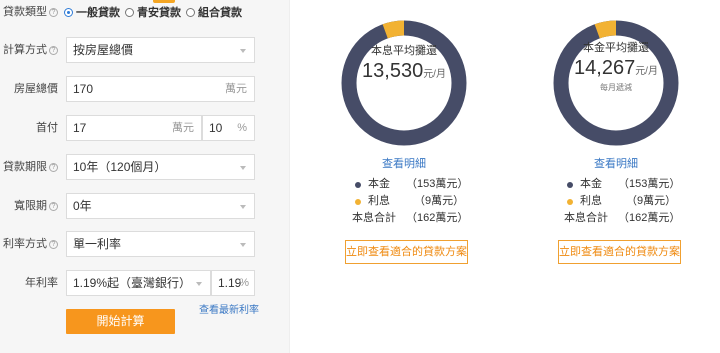 This screenshot has width=720, height=353. Describe the element at coordinates (160, 89) in the screenshot. I see `house-price-input: 170 萬元` at that location.